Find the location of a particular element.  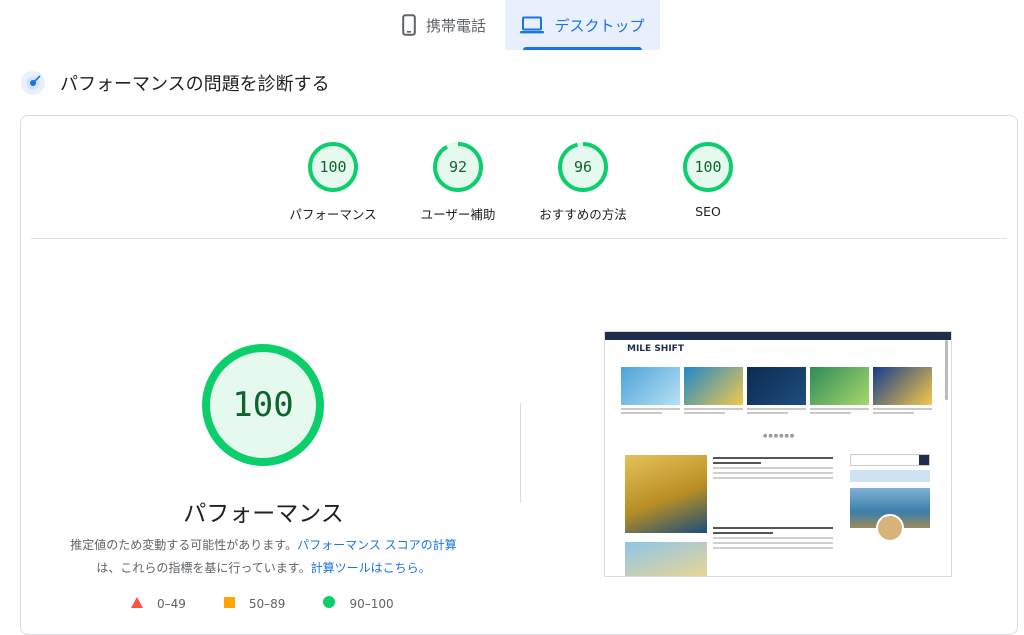

section-title: パフォーマンスの問題を診断する is located at coordinates (195, 84).